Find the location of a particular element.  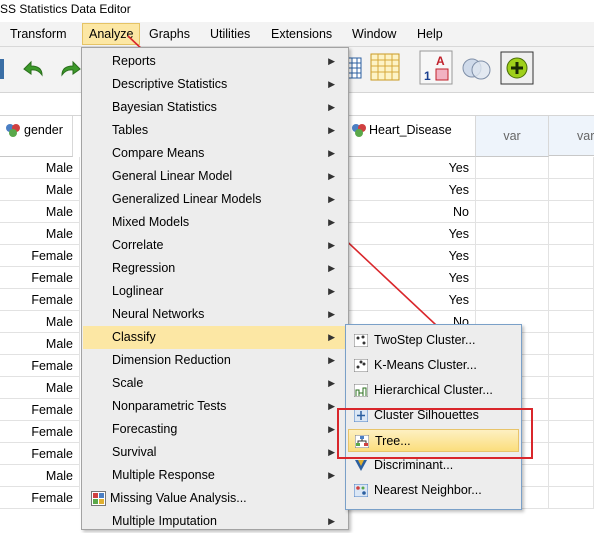

menu-item-survival: Survival ▶ is located at coordinates (215, 452).